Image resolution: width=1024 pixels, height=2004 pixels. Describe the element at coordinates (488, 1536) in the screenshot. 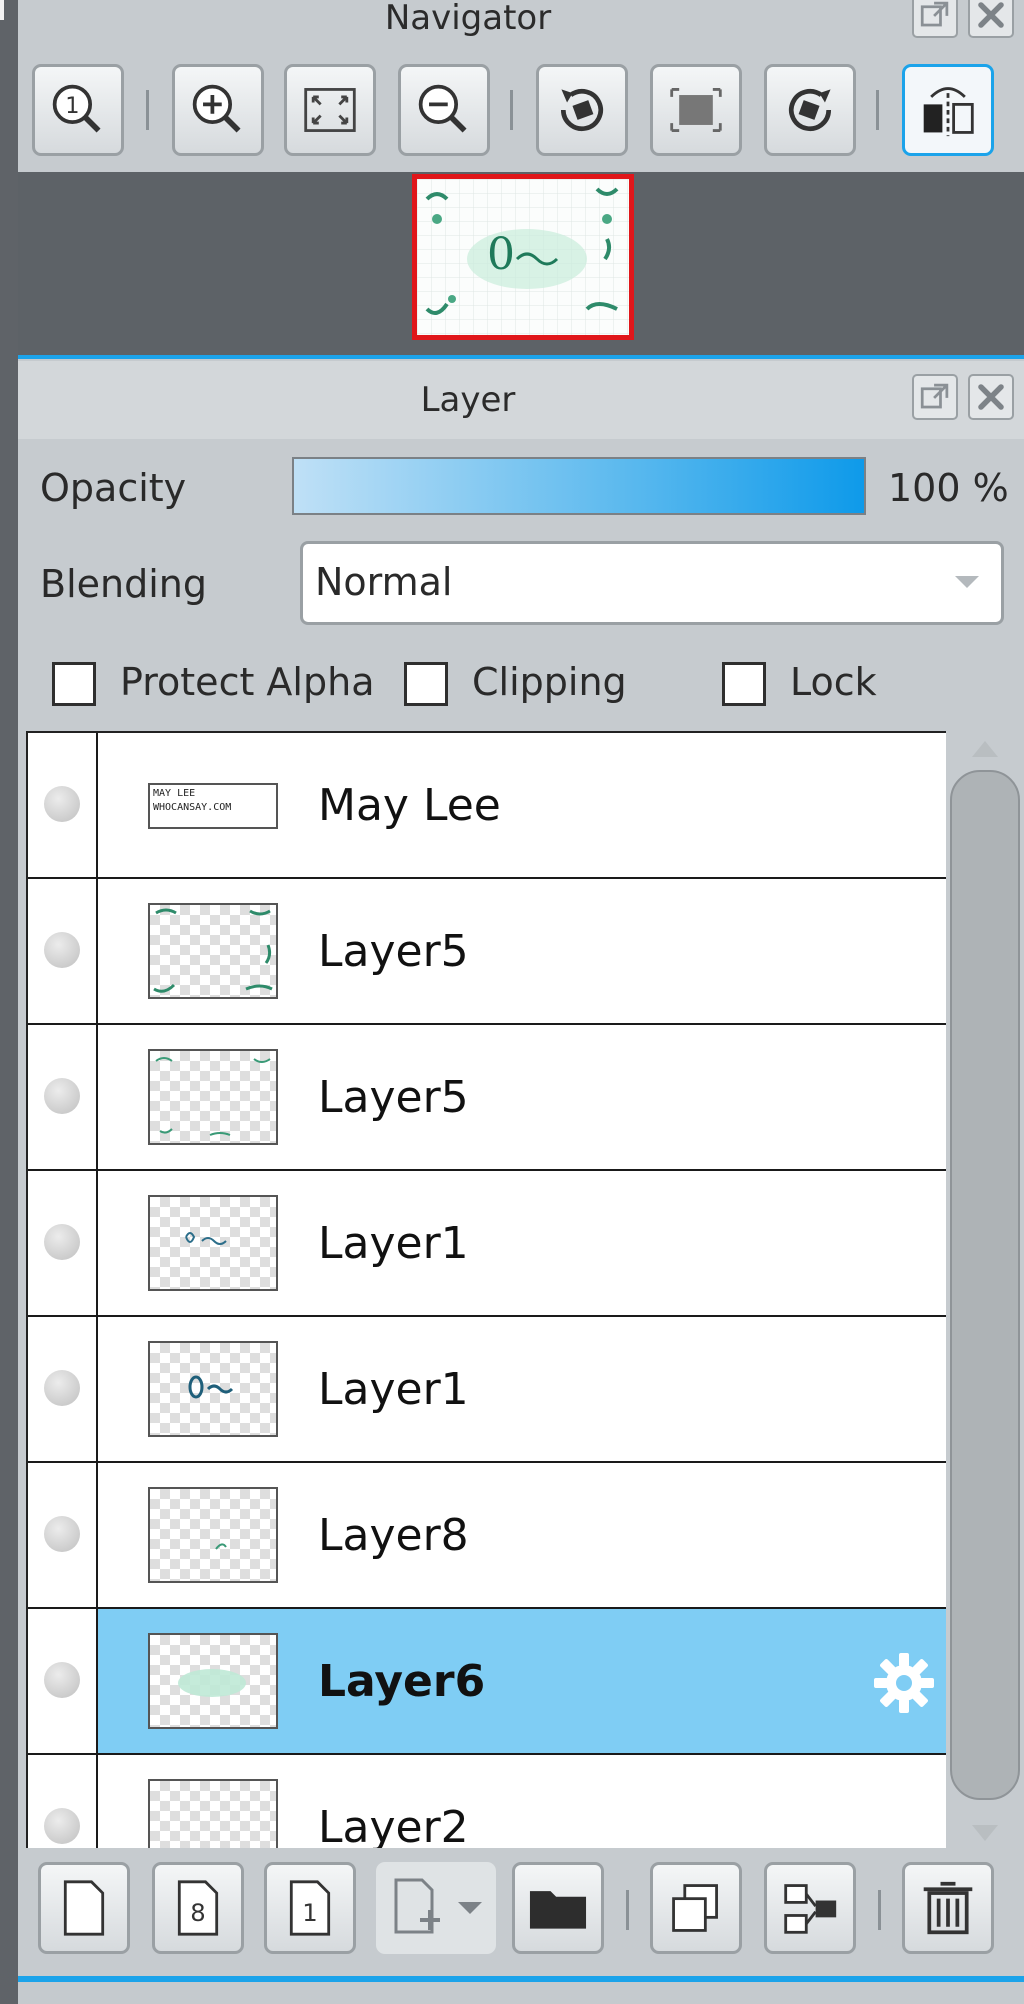

I see `layer-row: Layer8` at that location.